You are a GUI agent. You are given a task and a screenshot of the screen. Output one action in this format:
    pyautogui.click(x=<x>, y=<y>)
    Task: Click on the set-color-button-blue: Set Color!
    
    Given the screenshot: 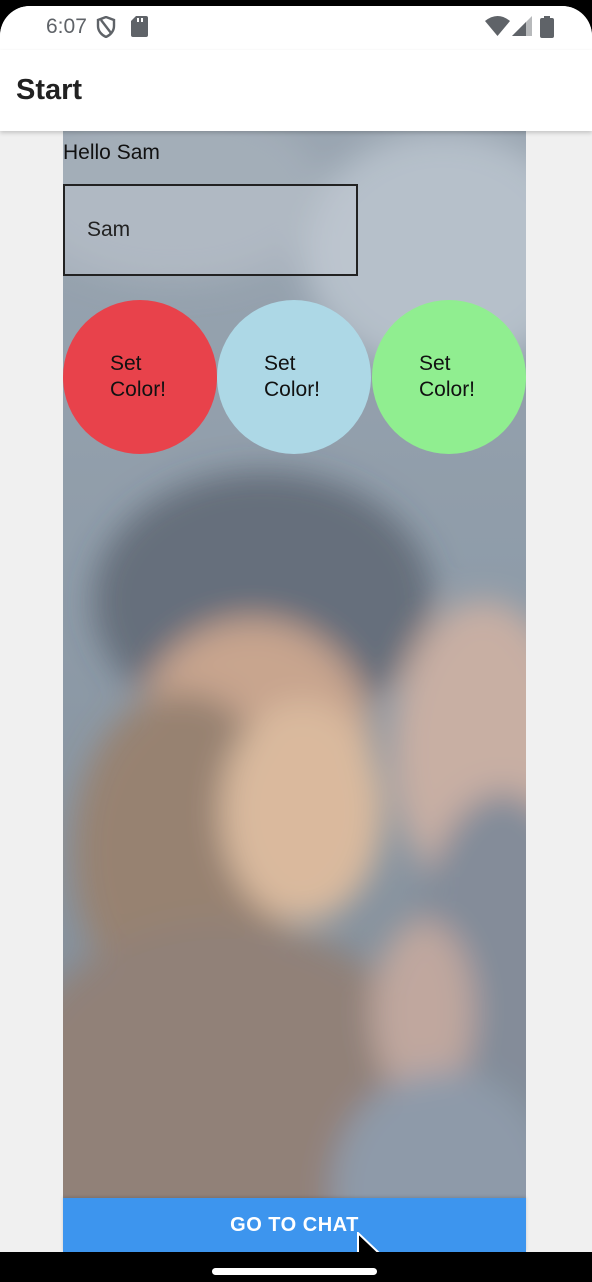 What is the action you would take?
    pyautogui.click(x=294, y=377)
    